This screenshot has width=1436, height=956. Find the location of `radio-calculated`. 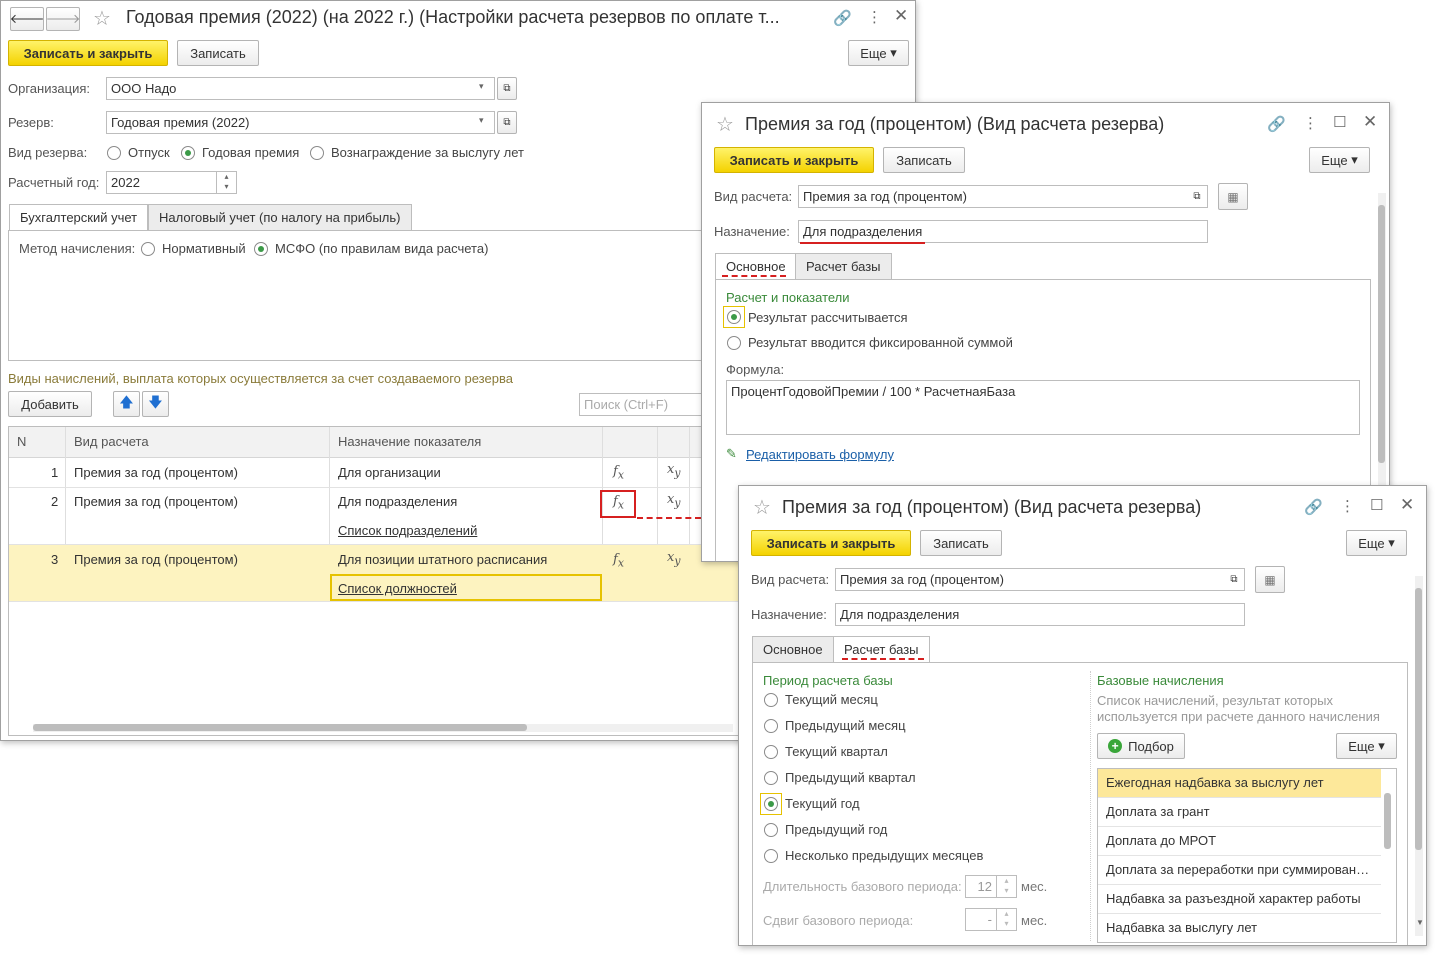

radio-calculated is located at coordinates (734, 317).